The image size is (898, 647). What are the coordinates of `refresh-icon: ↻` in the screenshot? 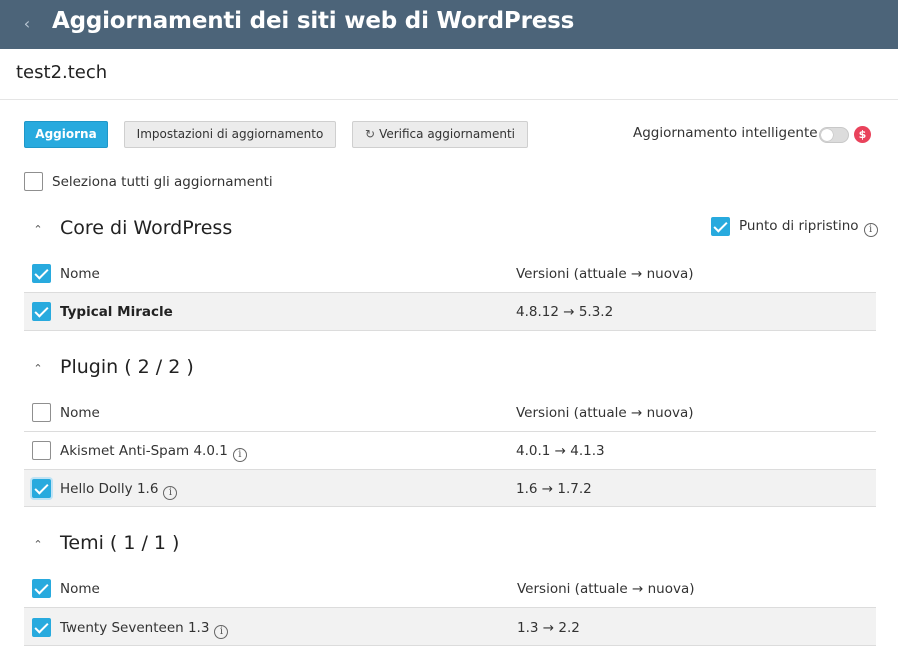 It's located at (370, 134).